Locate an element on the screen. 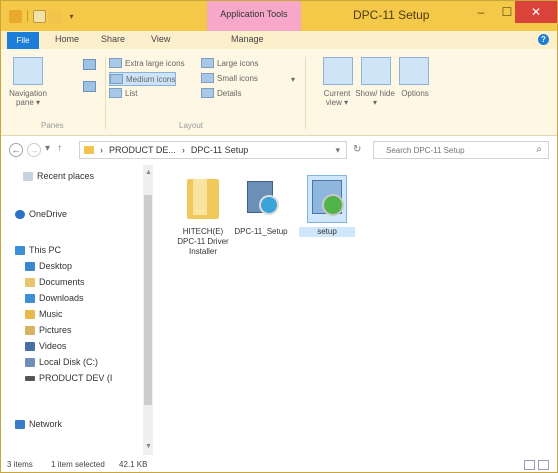 This screenshot has height=473, width=558. forward-button: → is located at coordinates (34, 150).